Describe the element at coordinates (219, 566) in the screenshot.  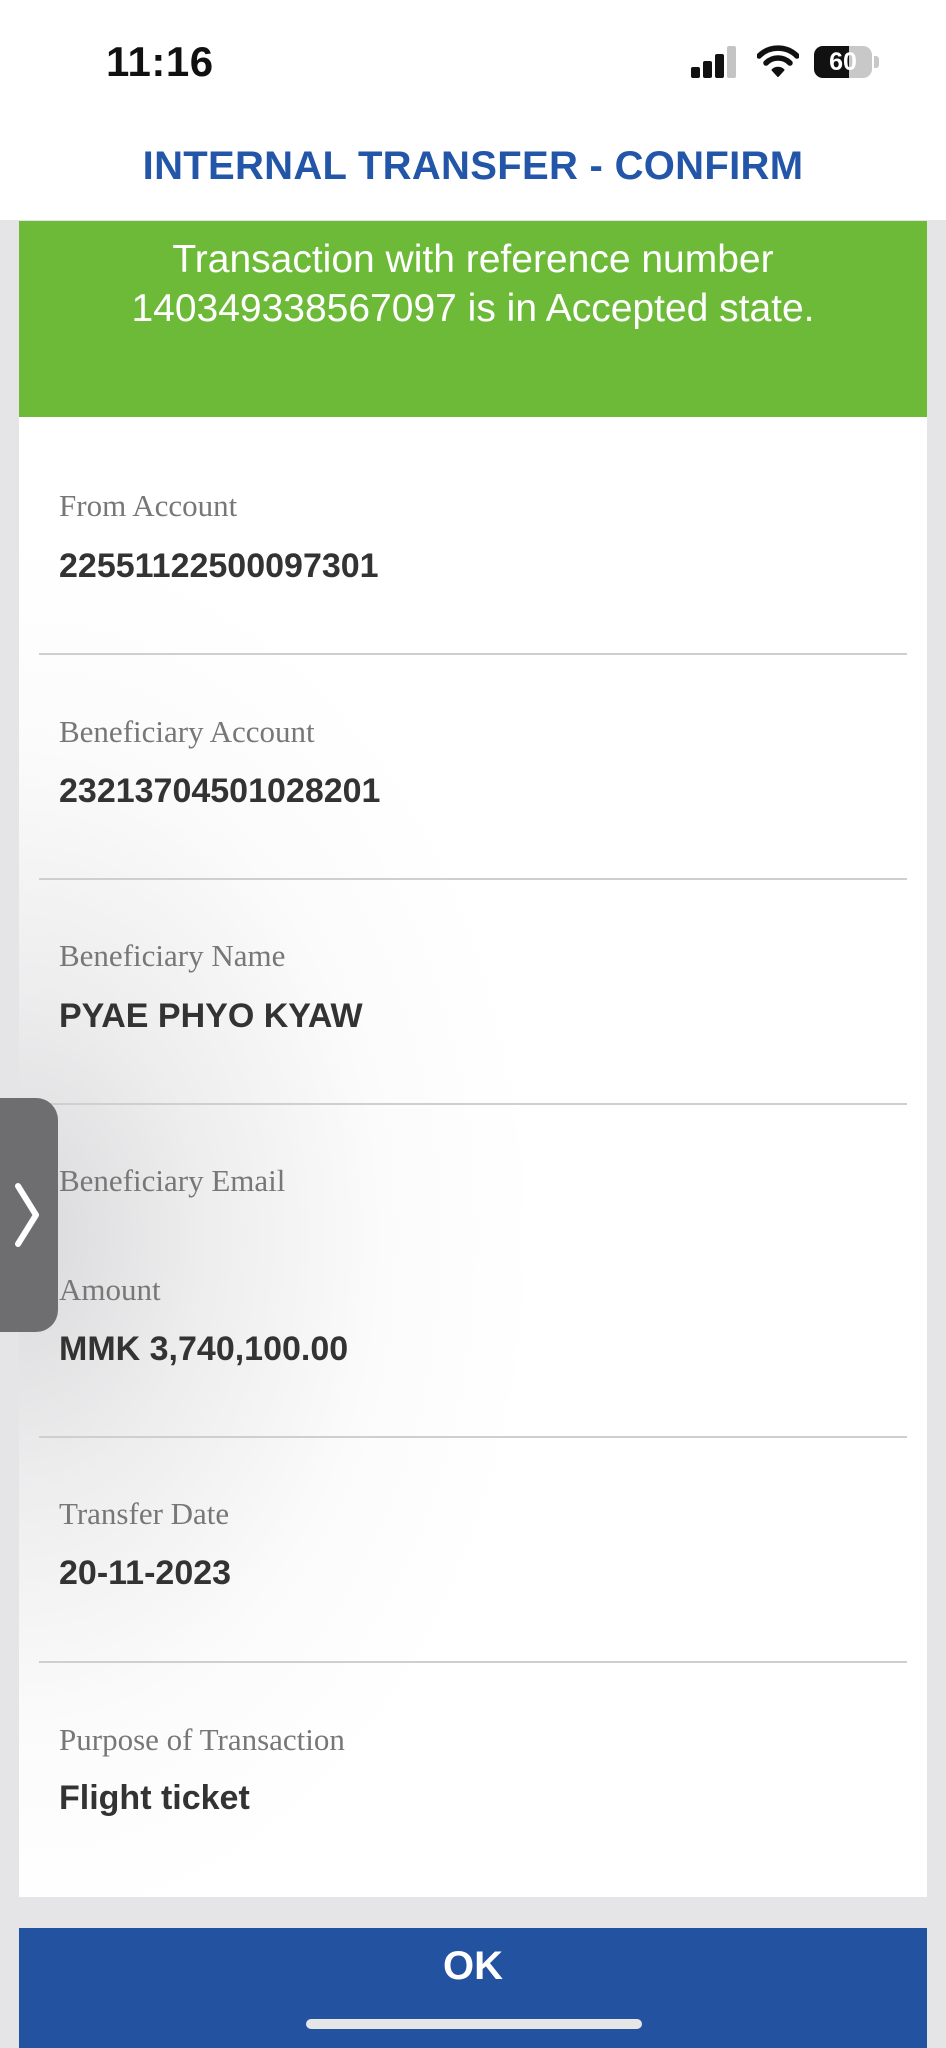
I see `from-account-value: 22551122500097301` at that location.